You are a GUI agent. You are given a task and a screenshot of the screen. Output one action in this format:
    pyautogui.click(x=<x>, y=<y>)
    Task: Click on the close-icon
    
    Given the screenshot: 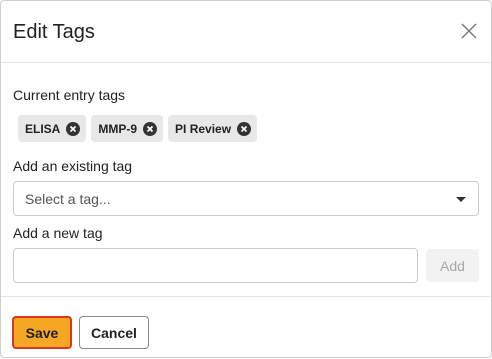 What is the action you would take?
    pyautogui.click(x=469, y=31)
    